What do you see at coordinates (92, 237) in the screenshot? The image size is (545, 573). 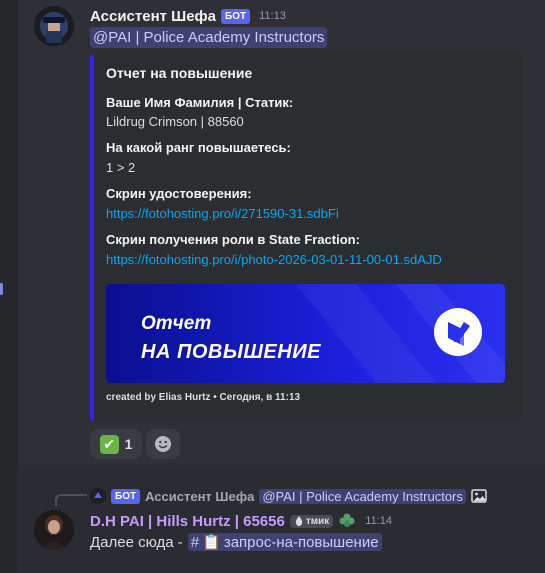 I see `embed-accent-bar` at bounding box center [92, 237].